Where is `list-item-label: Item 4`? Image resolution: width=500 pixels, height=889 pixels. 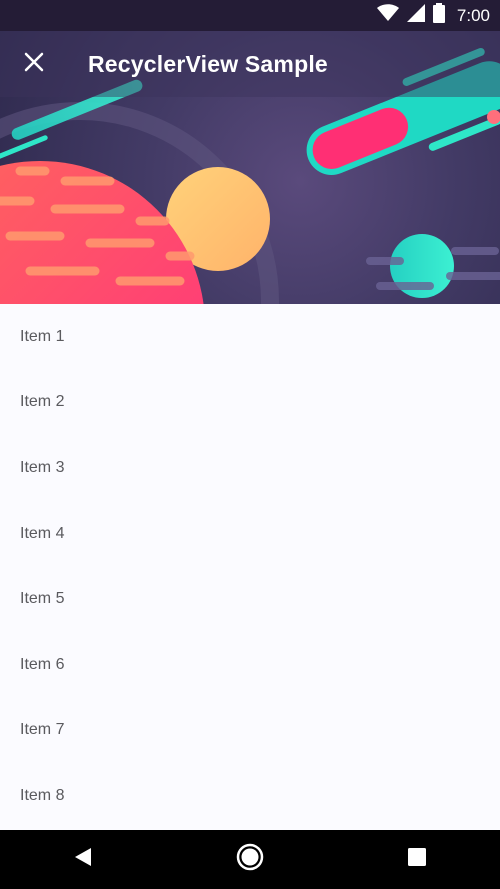
list-item-label: Item 4 is located at coordinates (42, 533).